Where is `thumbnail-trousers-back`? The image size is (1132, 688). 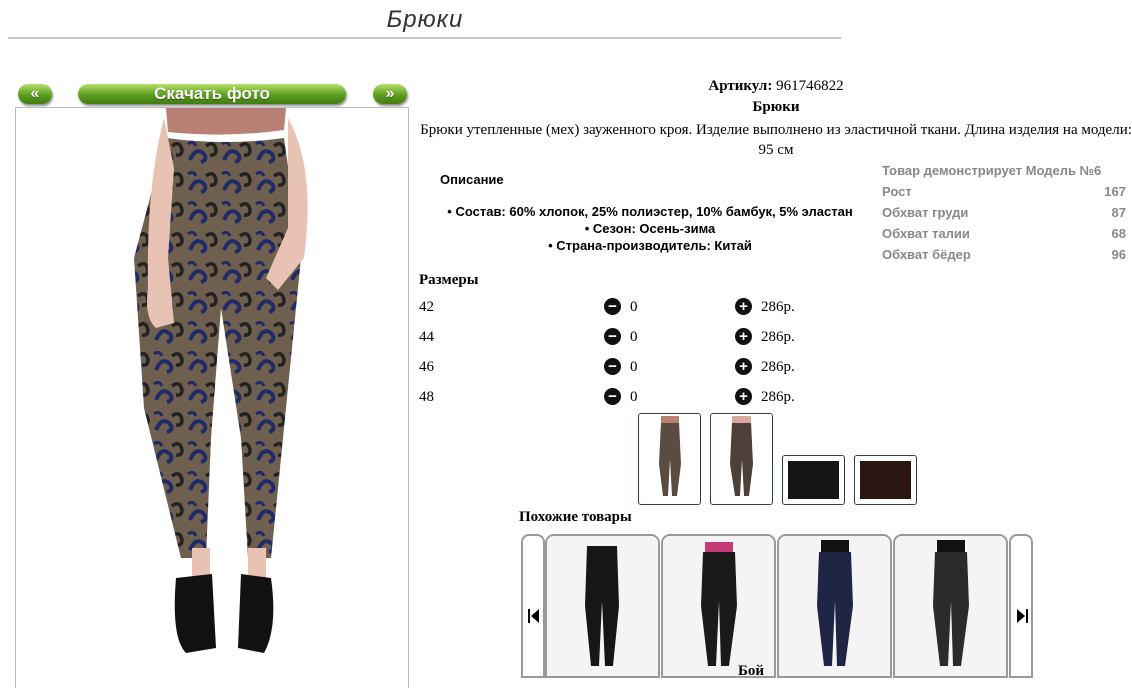 thumbnail-trousers-back is located at coordinates (741, 456).